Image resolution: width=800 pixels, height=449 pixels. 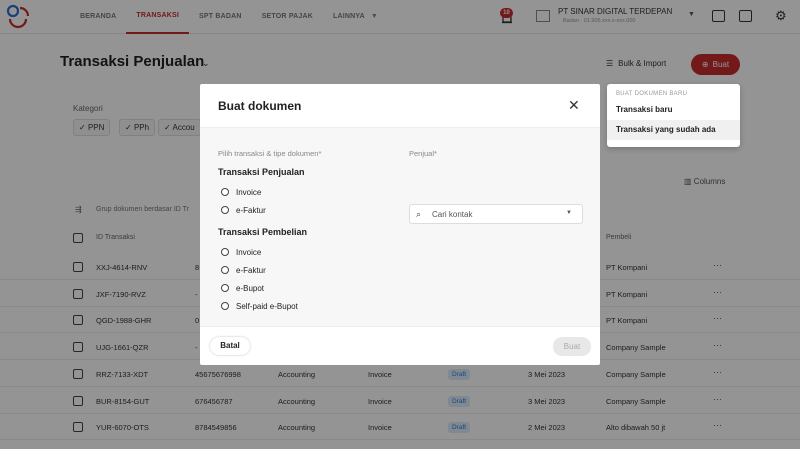 What do you see at coordinates (423, 153) in the screenshot?
I see `seller-label: Penjual*` at bounding box center [423, 153].